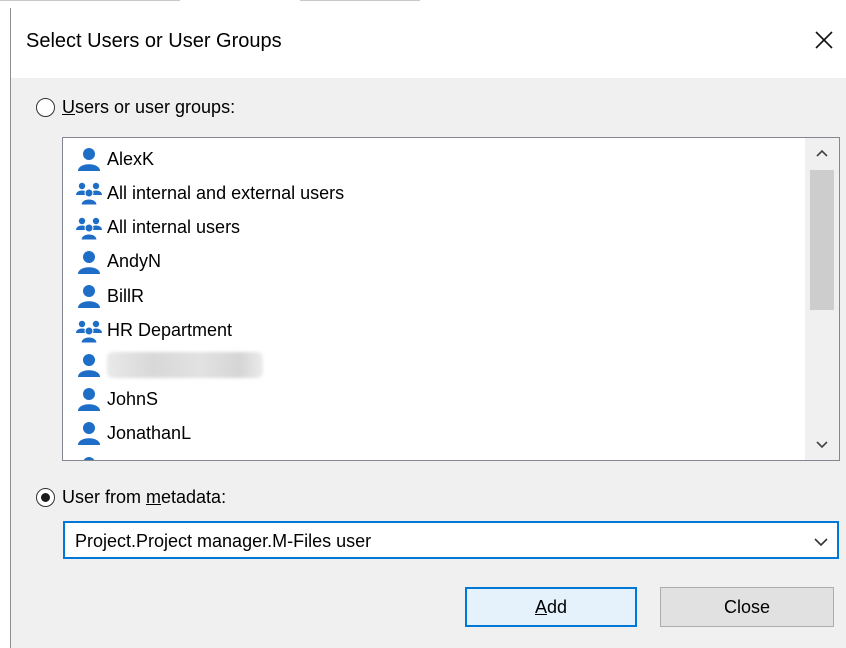 The height and width of the screenshot is (648, 846). I want to click on chevron-up-icon, so click(822, 153).